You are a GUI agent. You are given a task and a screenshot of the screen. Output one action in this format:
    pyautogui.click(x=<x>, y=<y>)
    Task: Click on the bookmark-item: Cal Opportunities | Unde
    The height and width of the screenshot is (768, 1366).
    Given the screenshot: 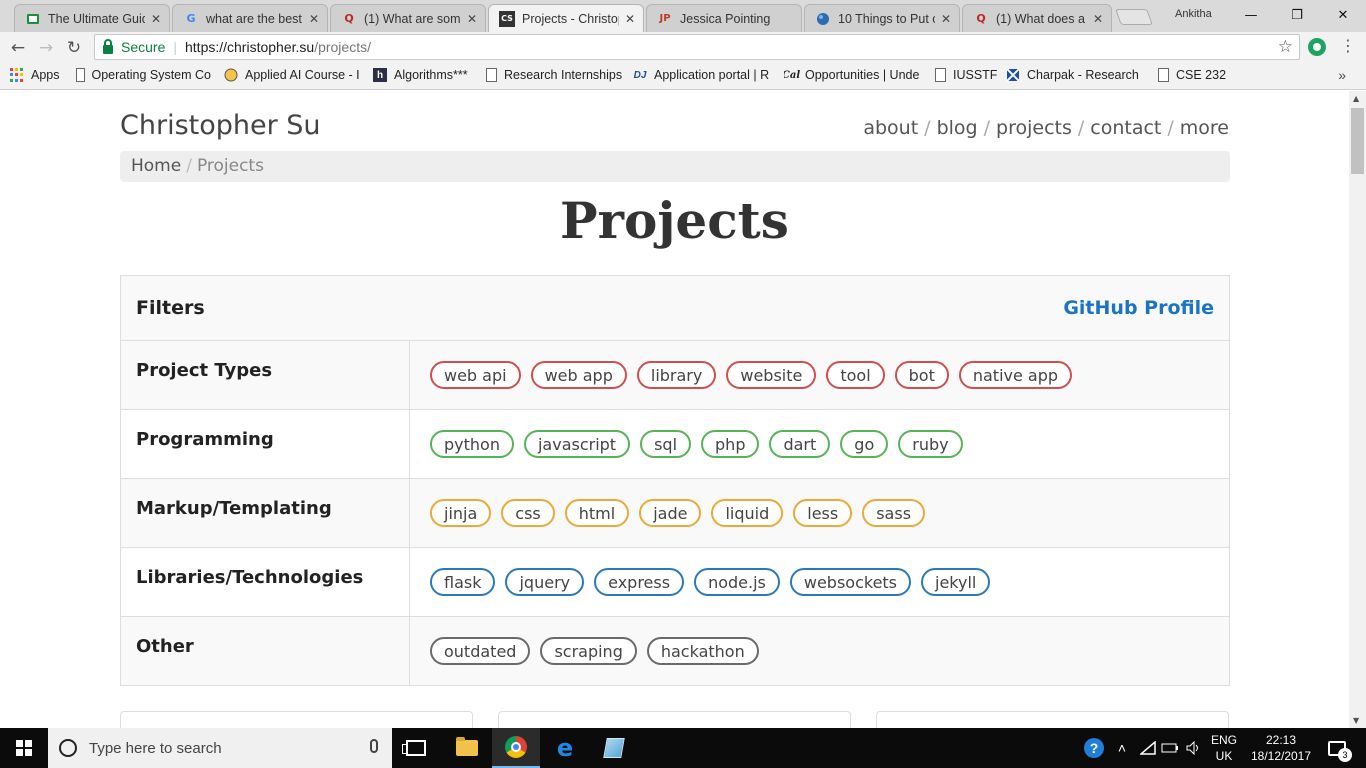 What is the action you would take?
    pyautogui.click(x=851, y=75)
    